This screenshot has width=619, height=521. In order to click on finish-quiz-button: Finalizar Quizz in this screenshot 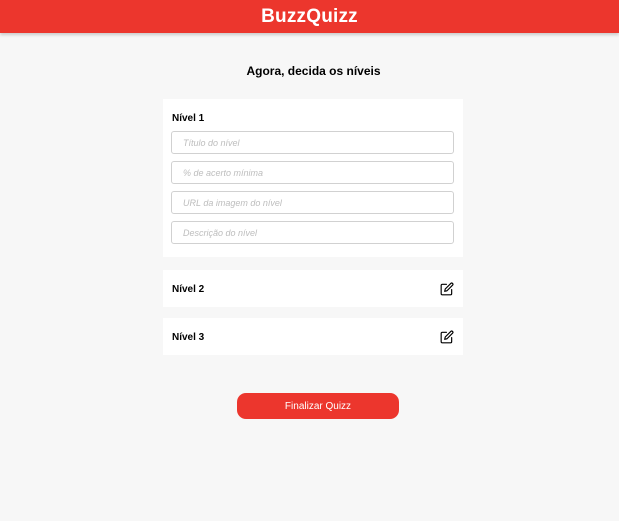, I will do `click(318, 406)`.